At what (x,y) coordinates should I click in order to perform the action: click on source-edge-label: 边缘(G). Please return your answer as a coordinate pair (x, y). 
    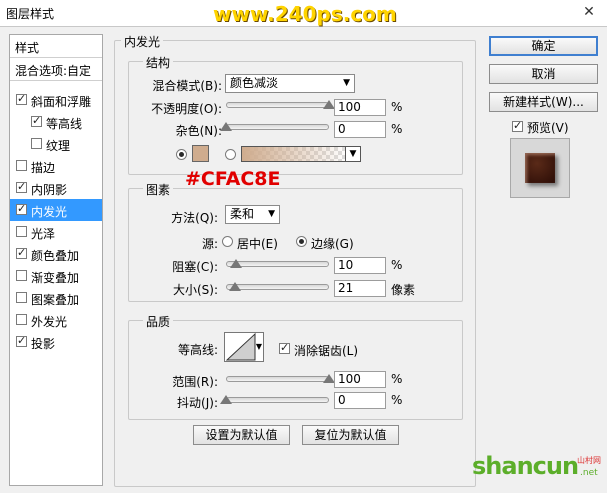
    Looking at the image, I should click on (332, 244).